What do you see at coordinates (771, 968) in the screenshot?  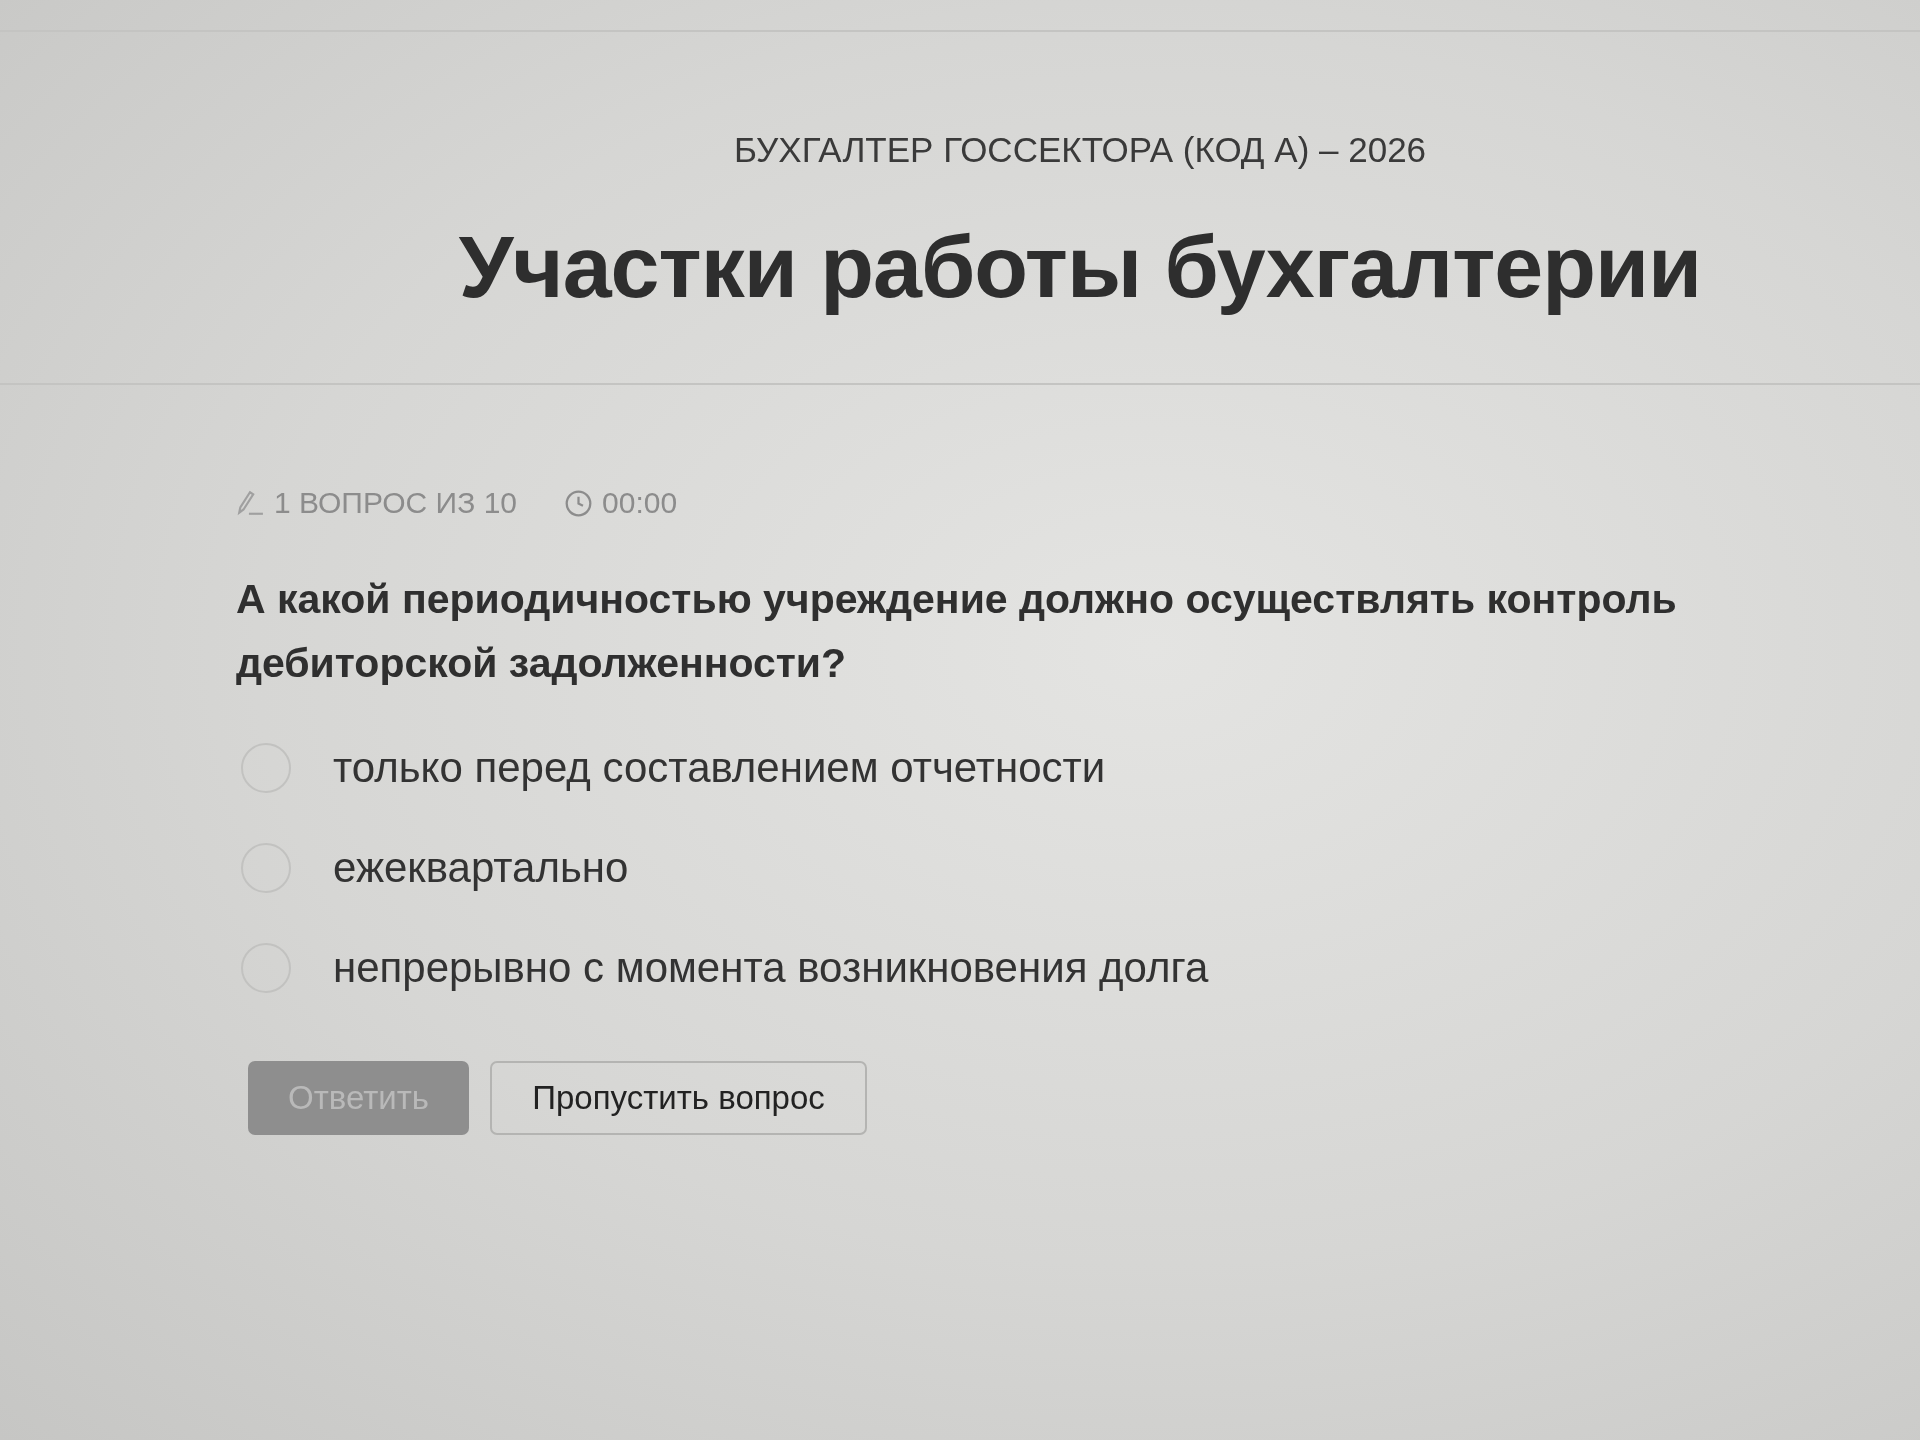 I see `answer-option: непрерывно с момента возникновения долга` at bounding box center [771, 968].